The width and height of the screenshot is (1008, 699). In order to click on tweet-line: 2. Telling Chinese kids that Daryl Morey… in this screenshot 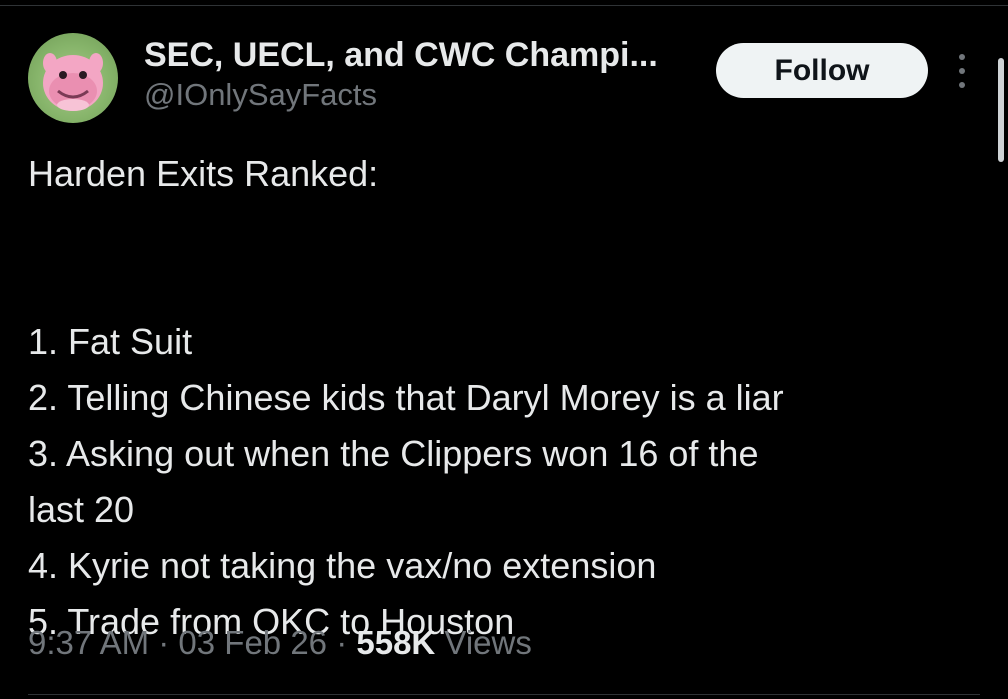, I will do `click(406, 397)`.